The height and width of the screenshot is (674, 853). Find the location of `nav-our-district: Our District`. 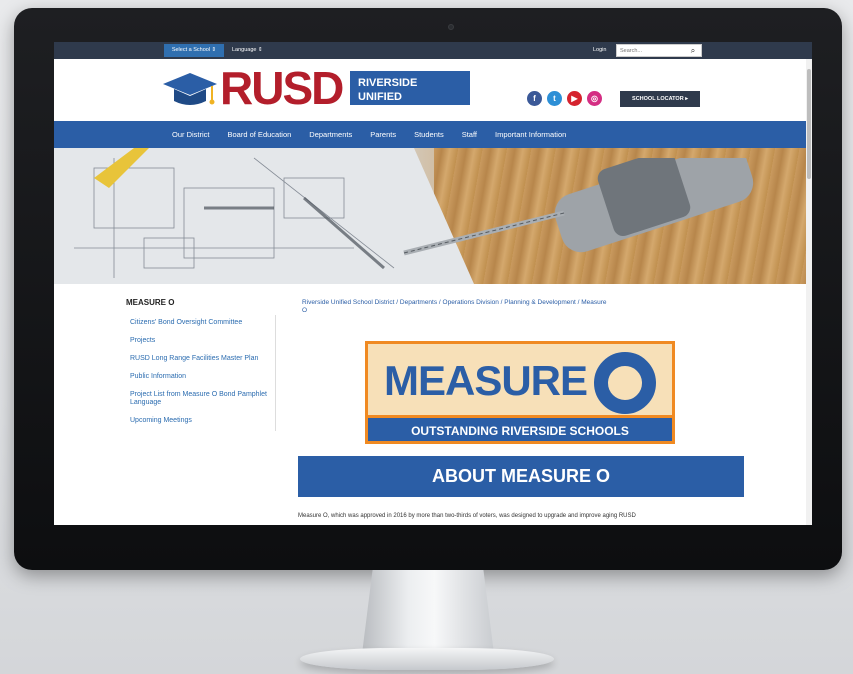

nav-our-district: Our District is located at coordinates (191, 134).